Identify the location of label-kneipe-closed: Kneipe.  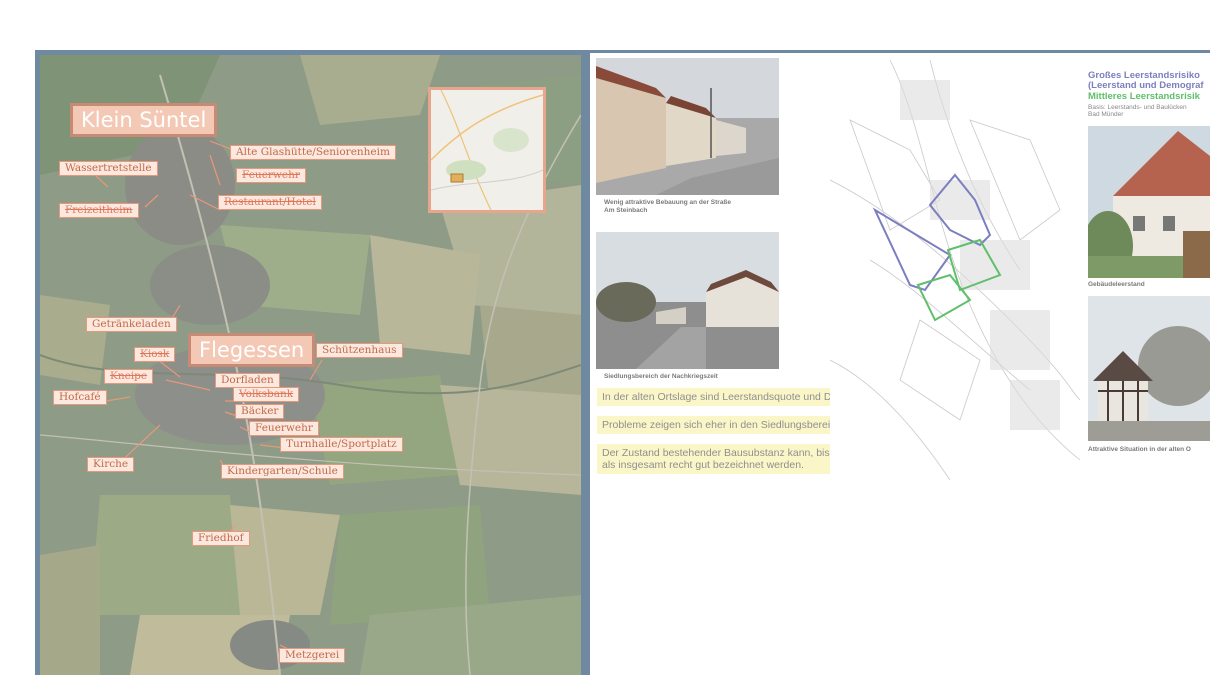
(129, 376).